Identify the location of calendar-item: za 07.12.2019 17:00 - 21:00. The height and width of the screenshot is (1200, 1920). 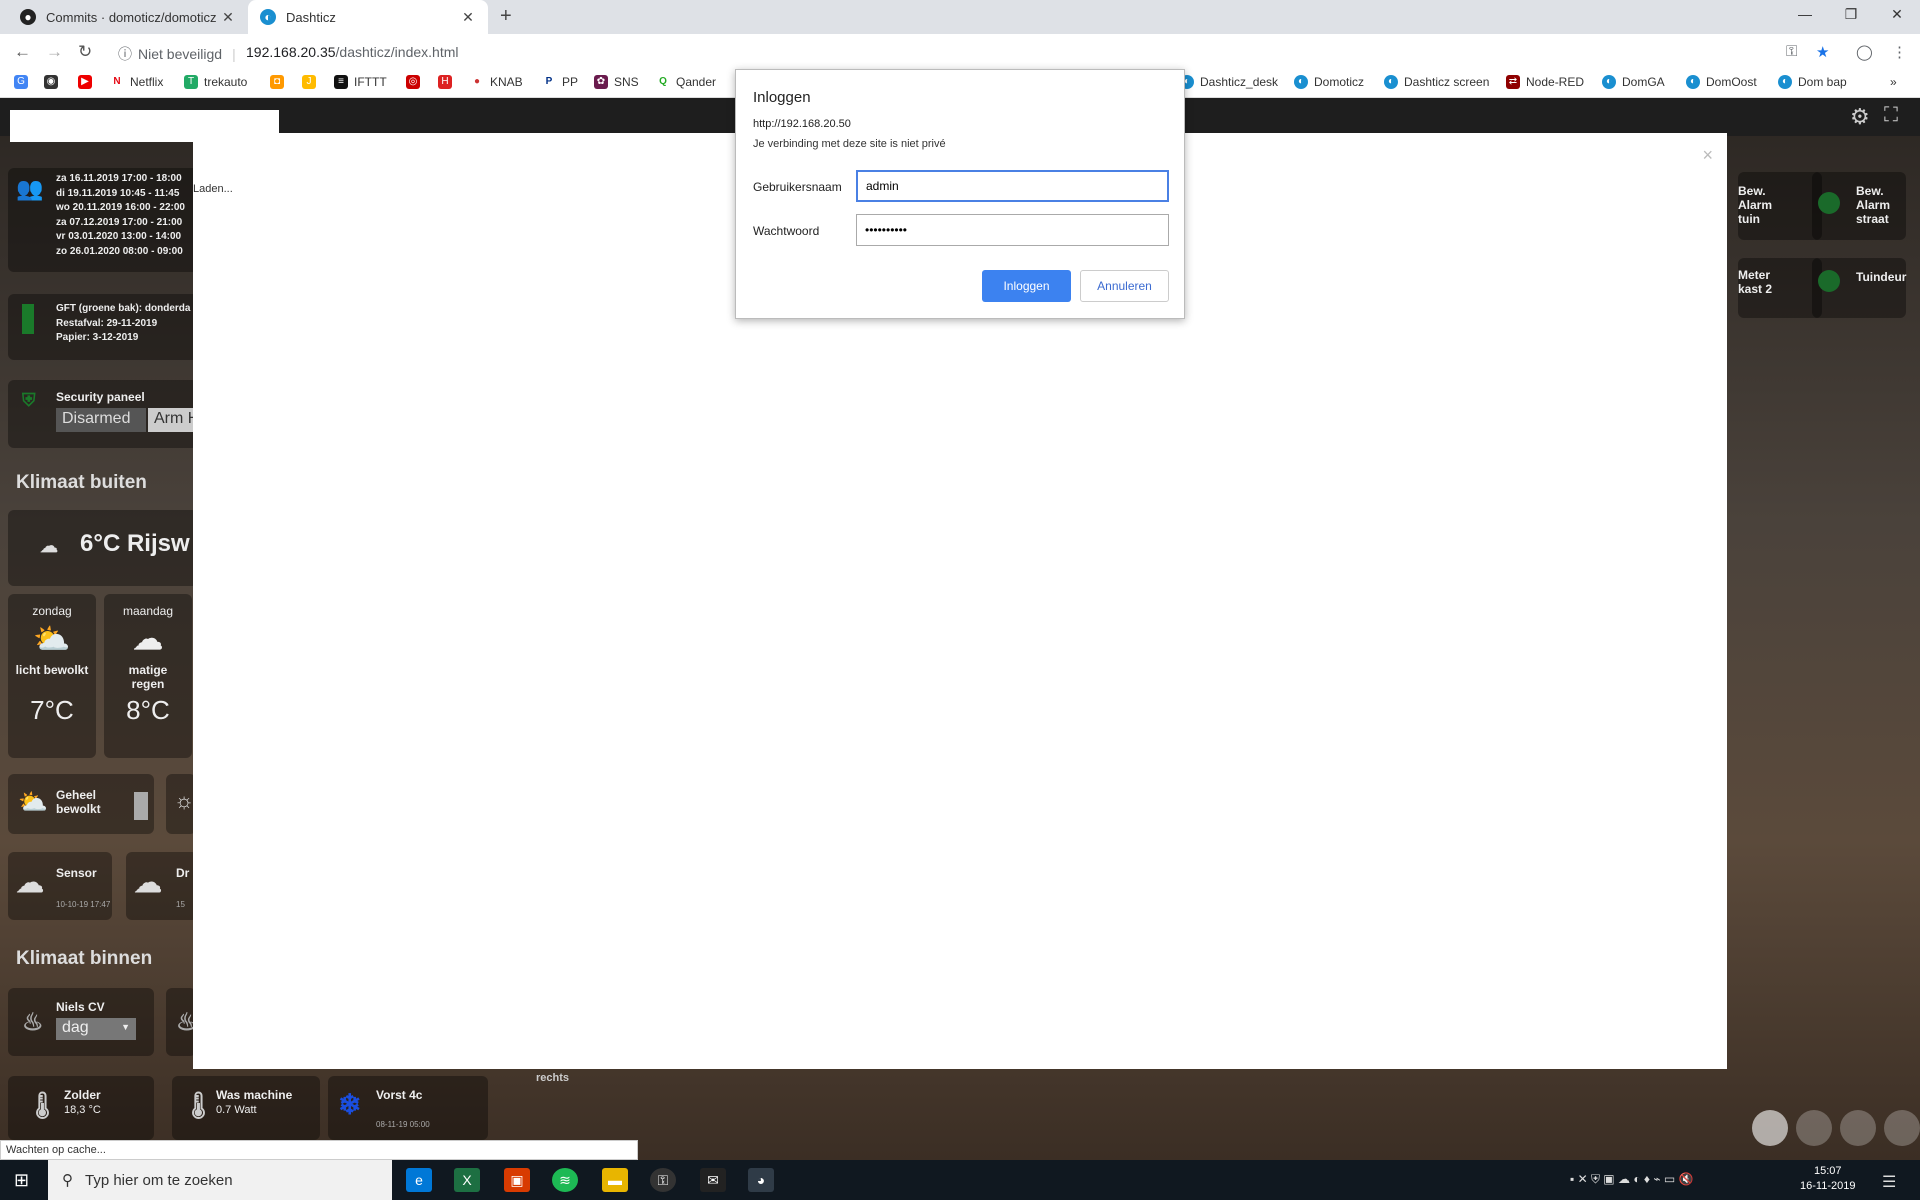
(119, 222).